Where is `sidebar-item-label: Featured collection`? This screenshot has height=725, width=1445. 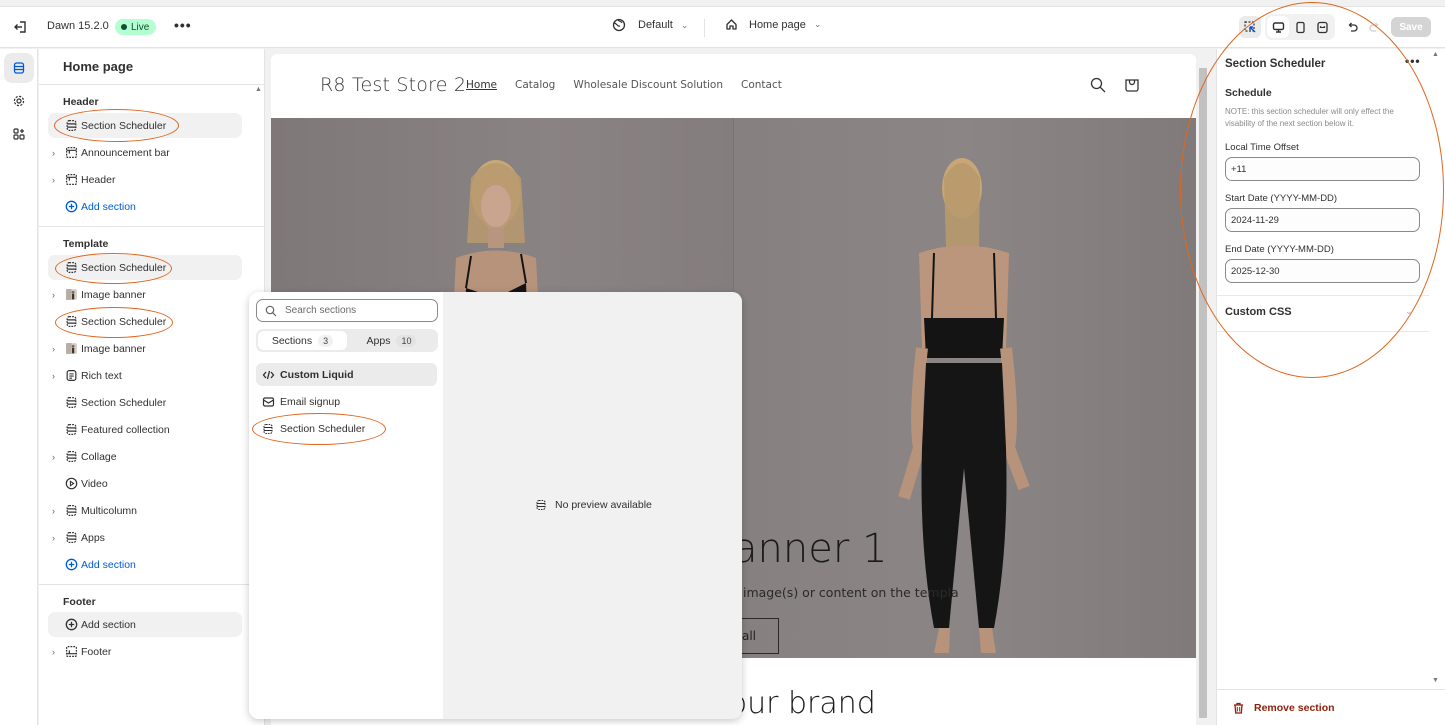 sidebar-item-label: Featured collection is located at coordinates (125, 429).